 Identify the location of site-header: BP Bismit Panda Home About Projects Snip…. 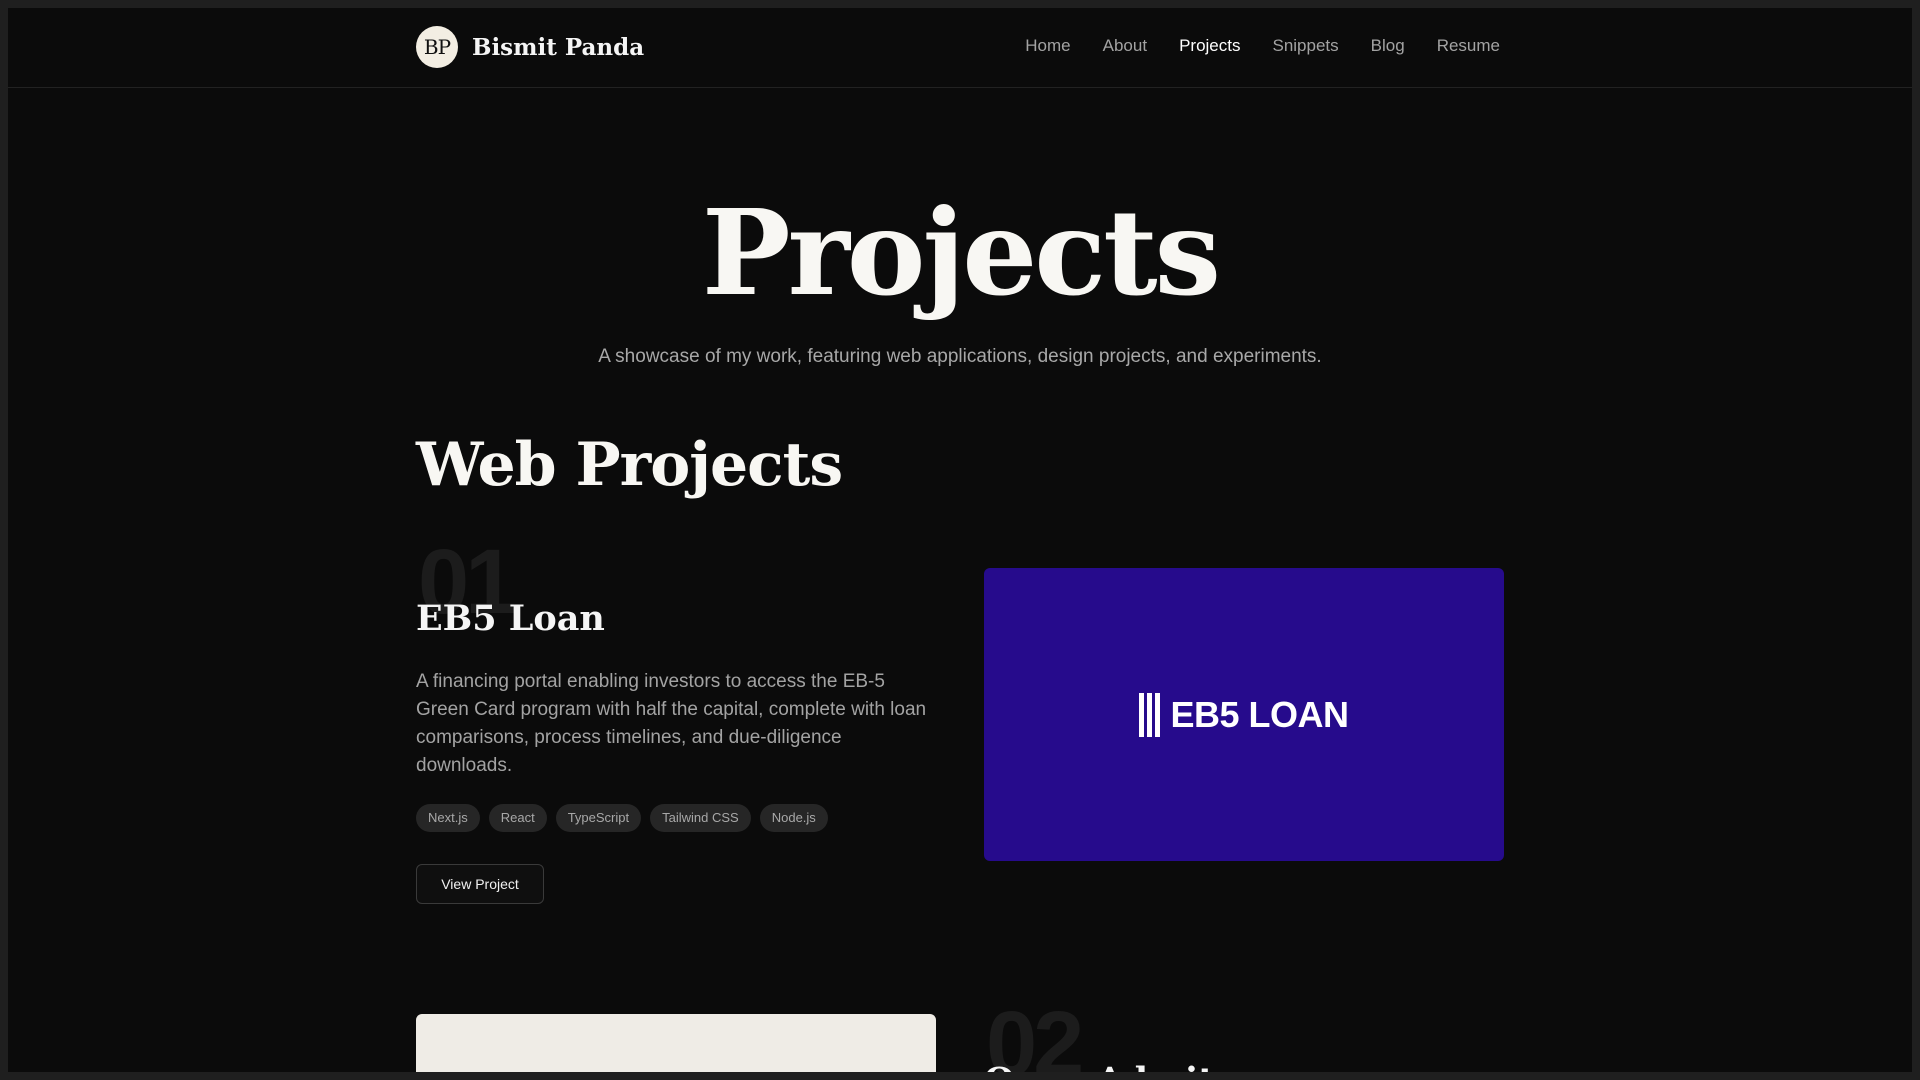
(960, 48).